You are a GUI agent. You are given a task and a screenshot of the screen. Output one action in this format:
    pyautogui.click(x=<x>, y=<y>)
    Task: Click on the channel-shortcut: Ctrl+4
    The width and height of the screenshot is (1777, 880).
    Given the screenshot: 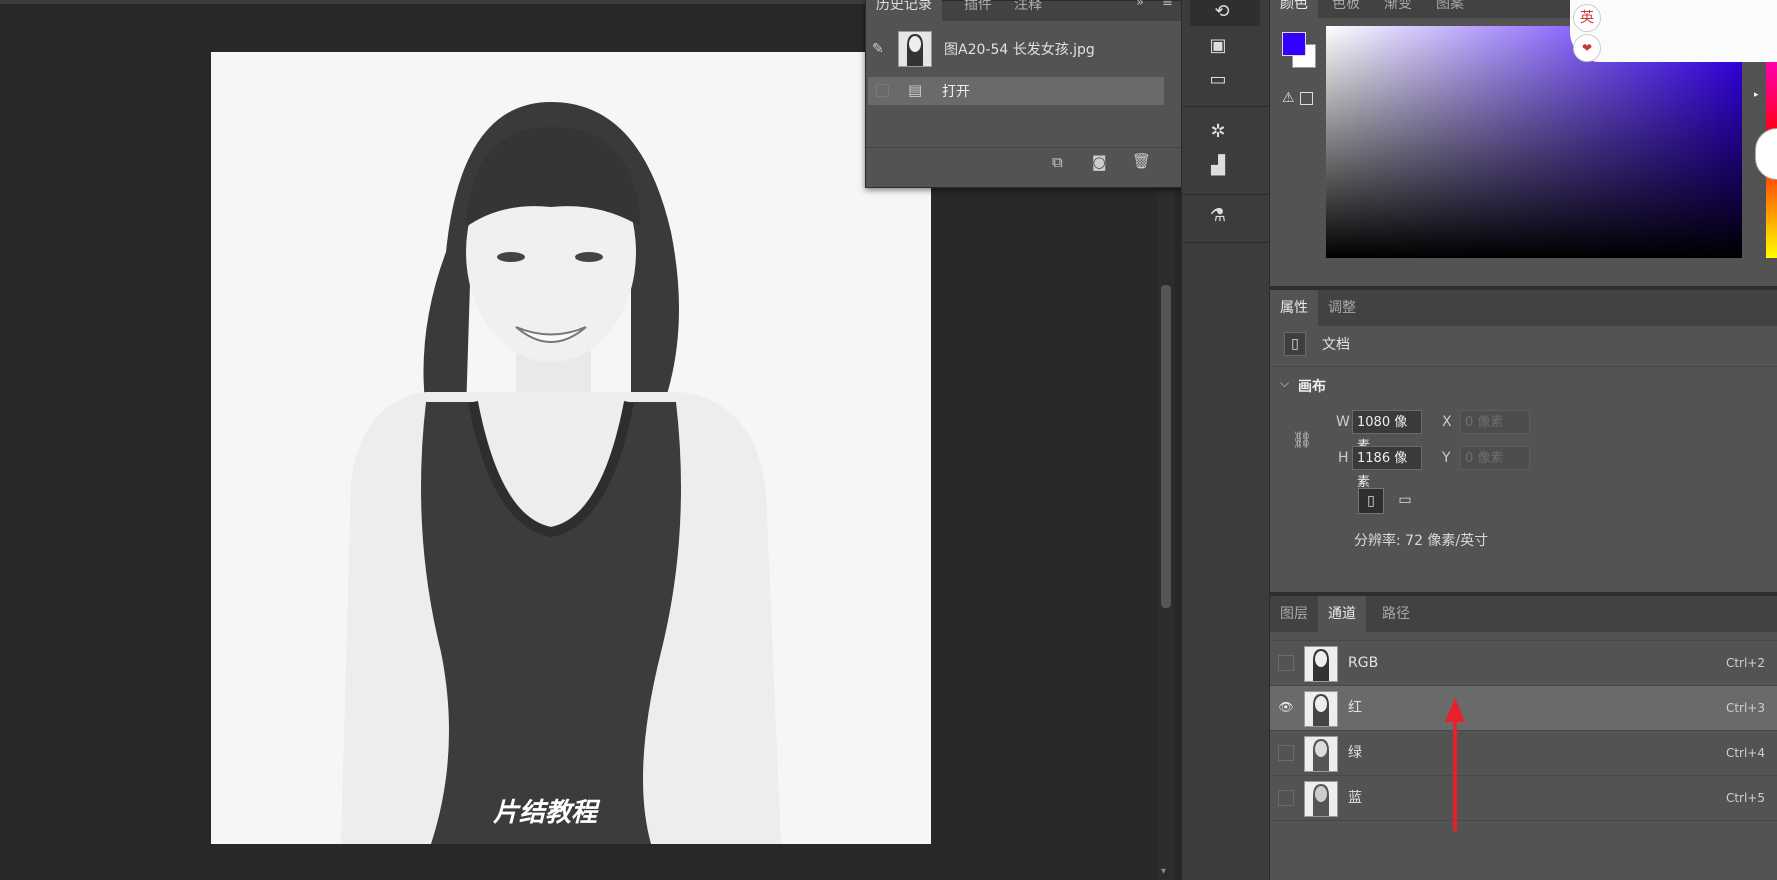 What is the action you would take?
    pyautogui.click(x=1745, y=753)
    